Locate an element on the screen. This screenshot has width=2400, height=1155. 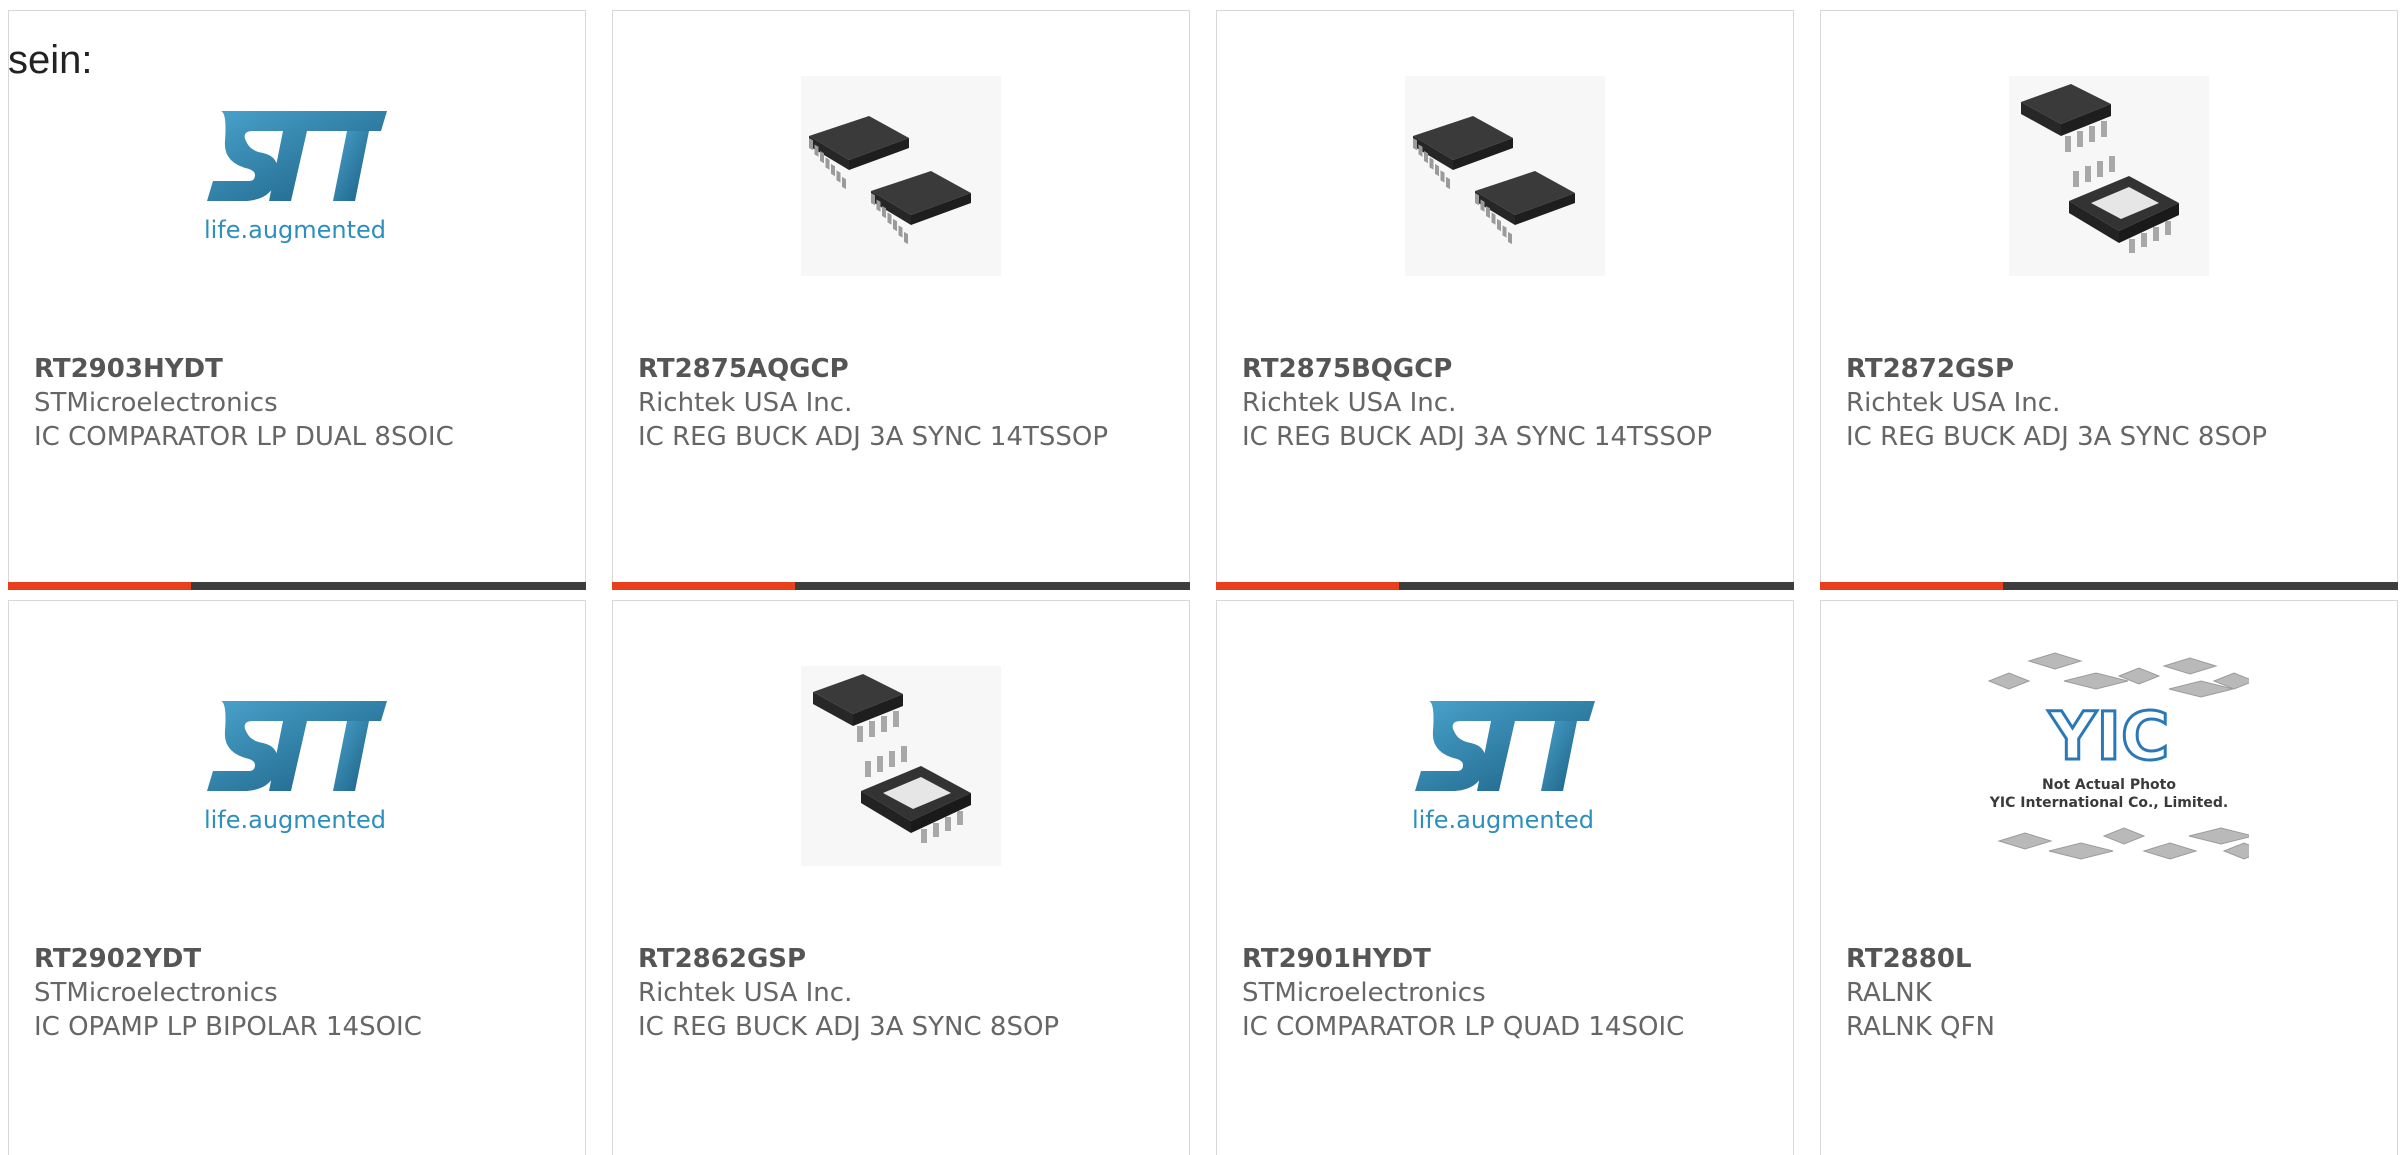
part-number: RT2903HYDT is located at coordinates (279, 369).